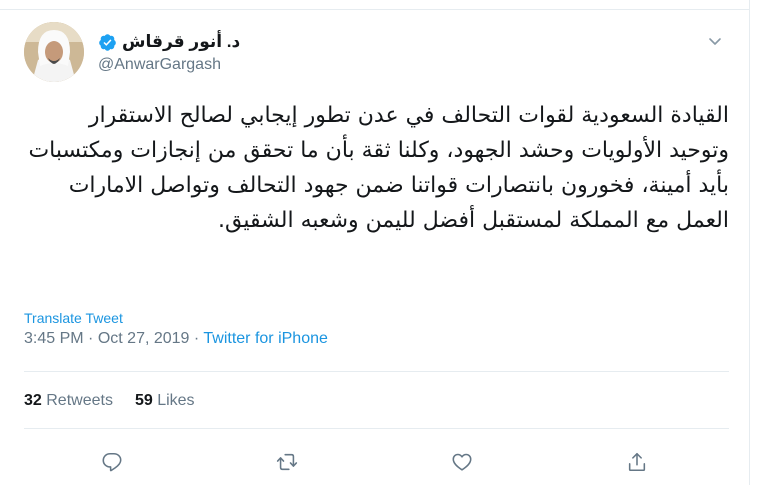 This screenshot has height=485, width=768. Describe the element at coordinates (749, 242) in the screenshot. I see `right-border` at that location.